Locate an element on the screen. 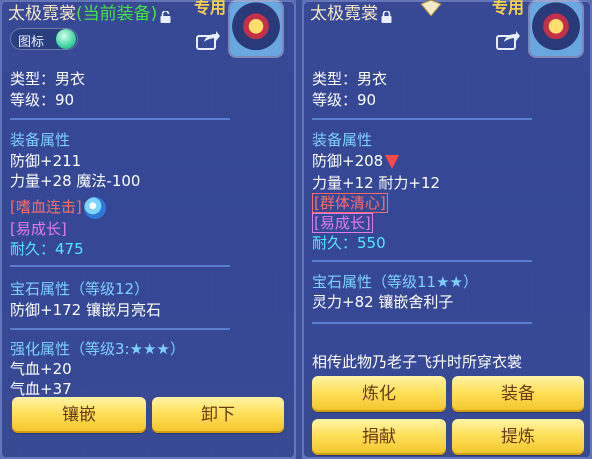  extract-button: 提炼 is located at coordinates (518, 437).